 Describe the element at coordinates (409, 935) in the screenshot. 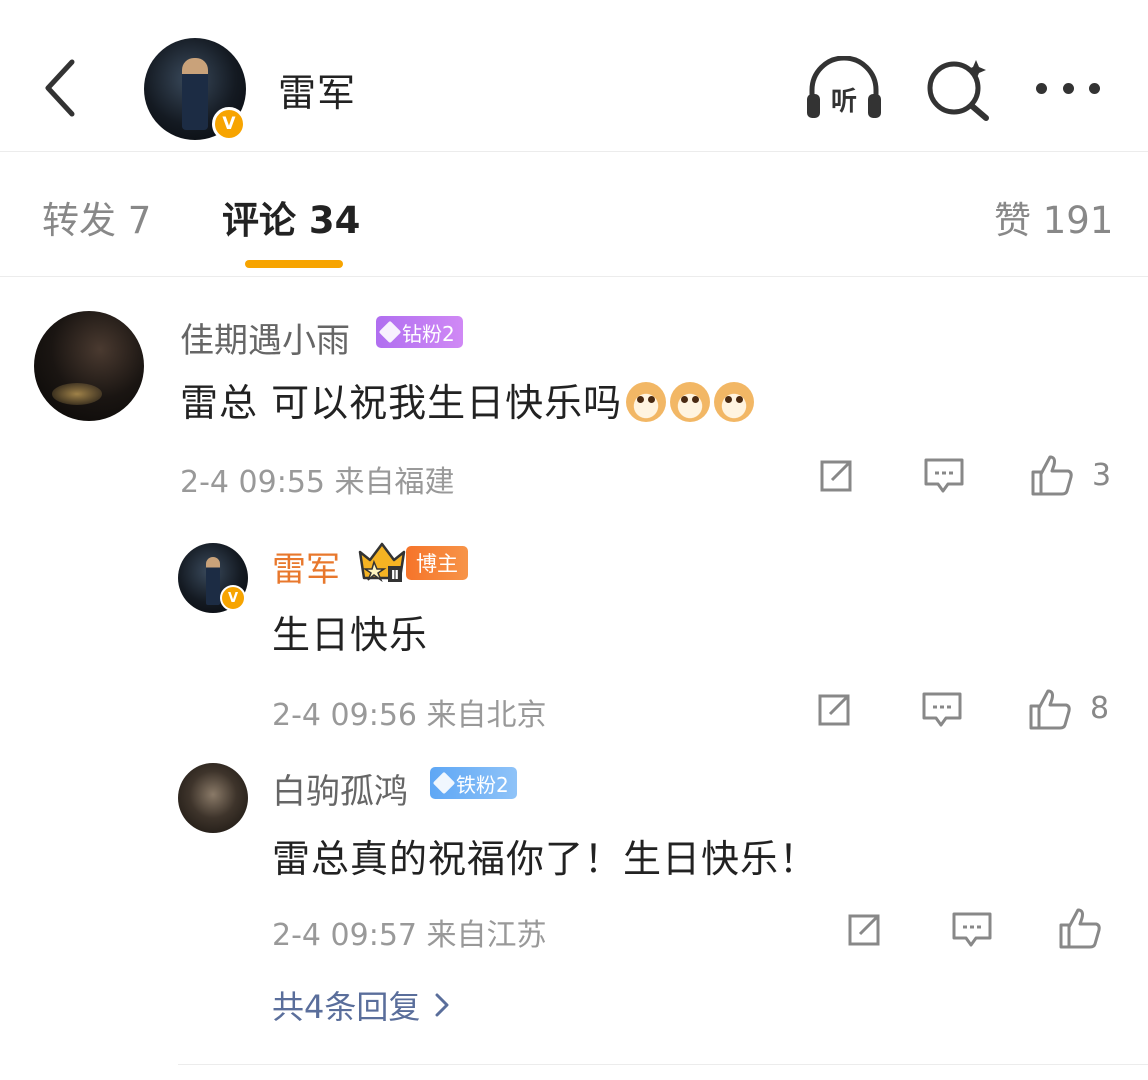

I see `reply-meta: 2-4 09:57 来自江苏` at that location.